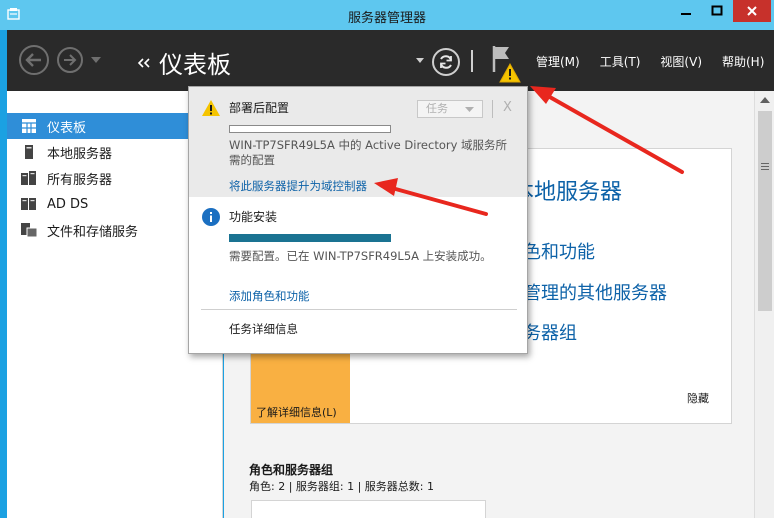  Describe the element at coordinates (29, 230) in the screenshot. I see `file-storage-icon` at that location.